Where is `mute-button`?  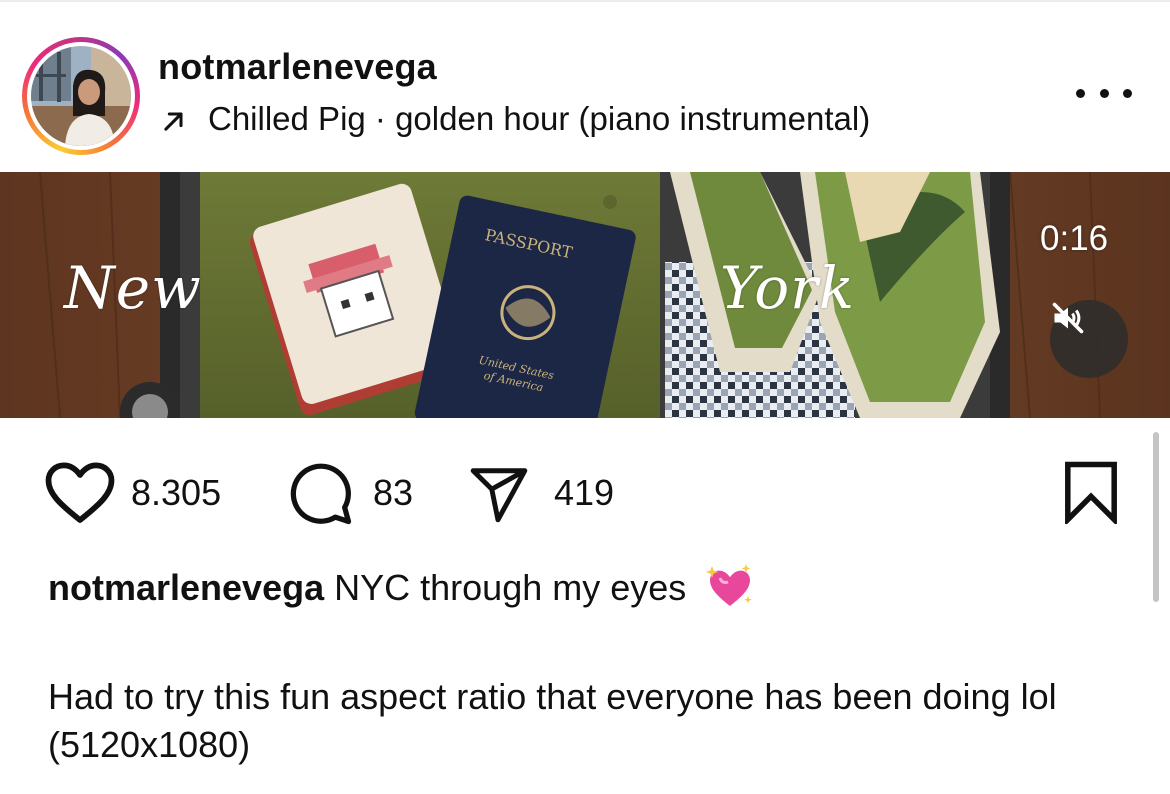 mute-button is located at coordinates (1089, 339).